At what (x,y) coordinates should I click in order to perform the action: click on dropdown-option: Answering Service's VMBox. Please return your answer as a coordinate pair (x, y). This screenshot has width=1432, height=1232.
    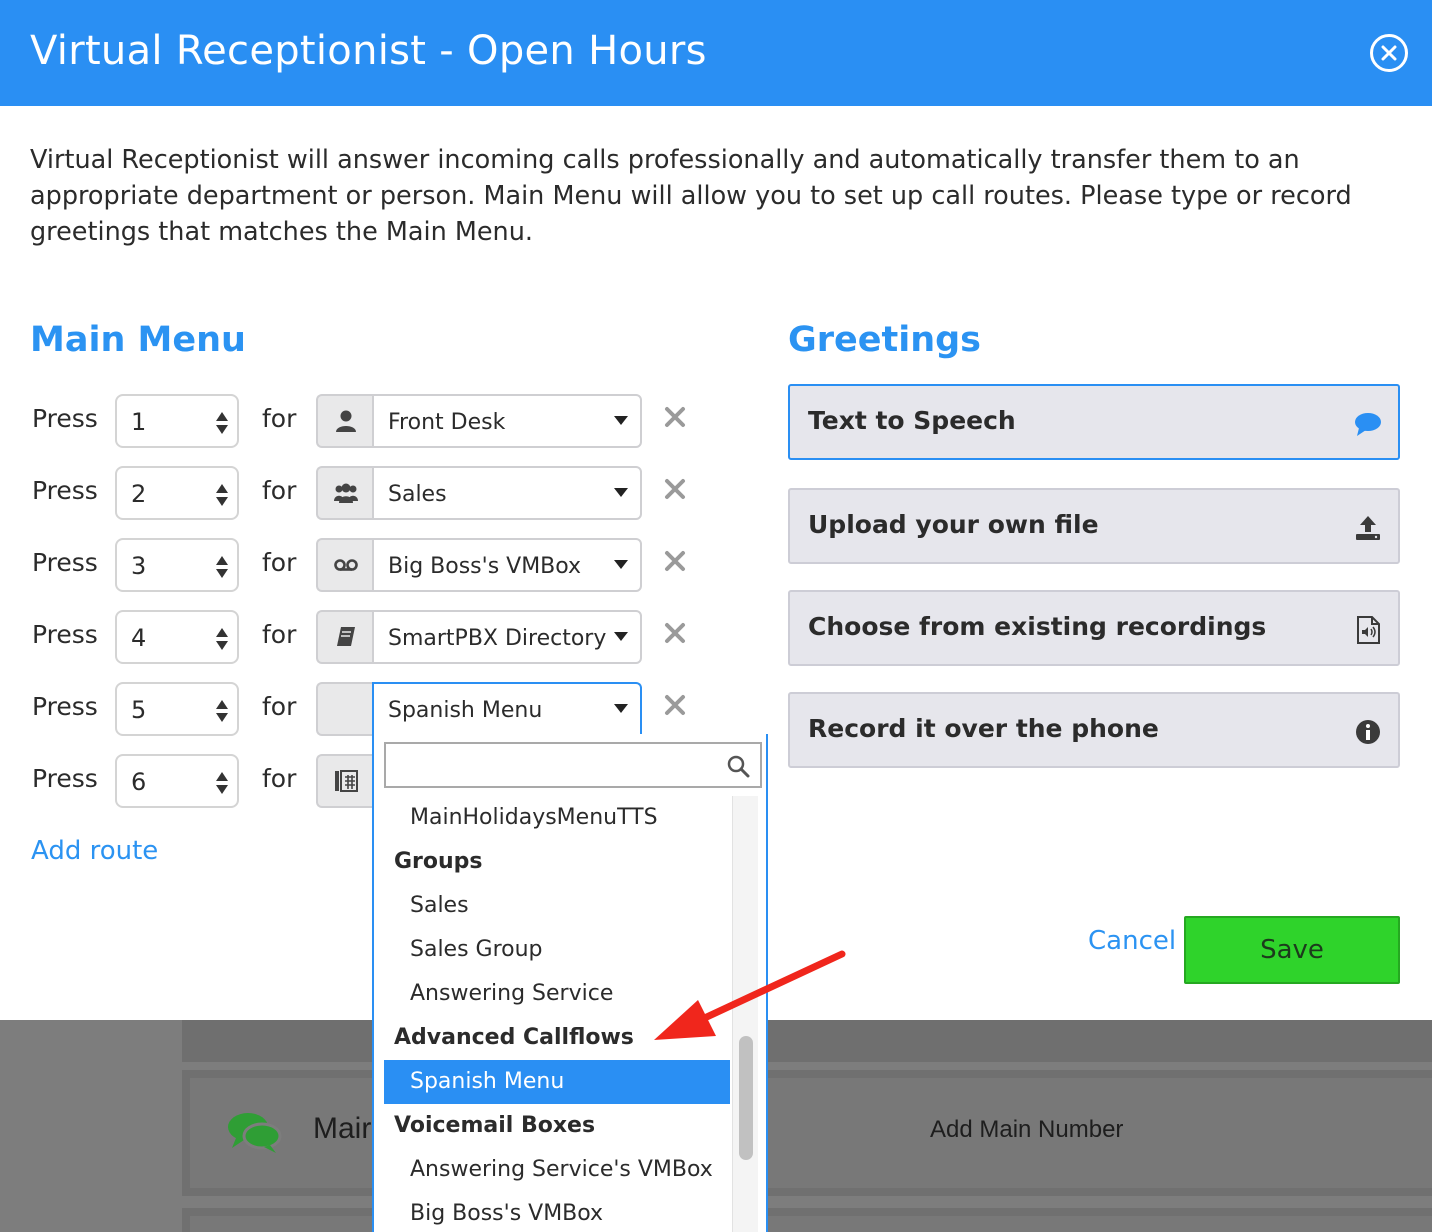
    Looking at the image, I should click on (557, 1170).